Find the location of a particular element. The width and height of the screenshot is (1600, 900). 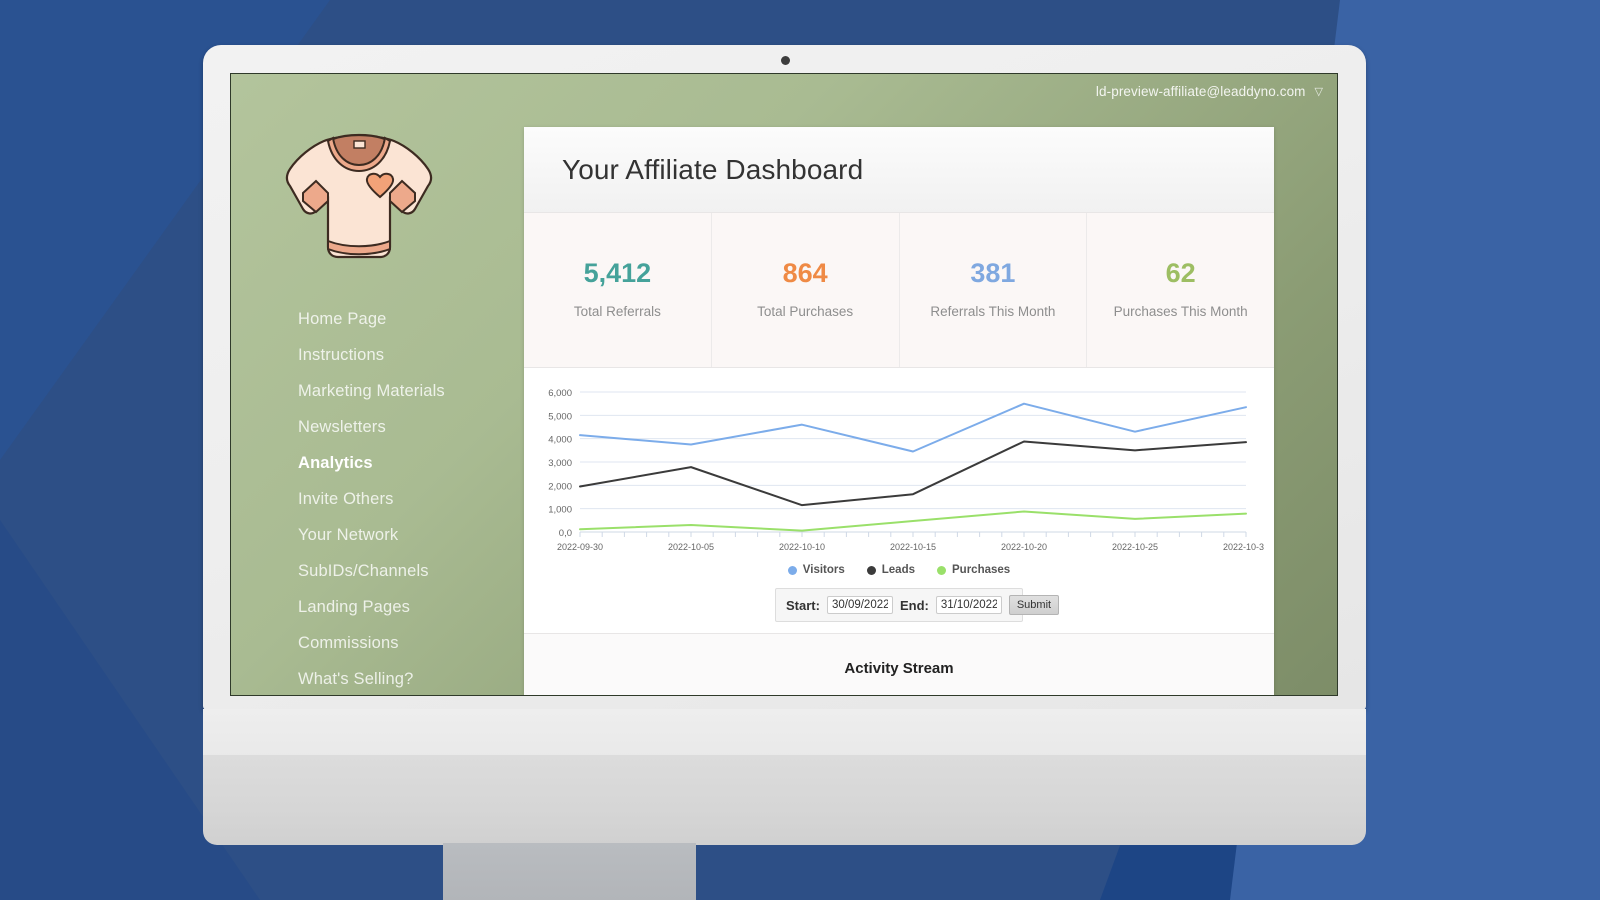

chart-xtick-label: 2022-09-30 is located at coordinates (580, 547).